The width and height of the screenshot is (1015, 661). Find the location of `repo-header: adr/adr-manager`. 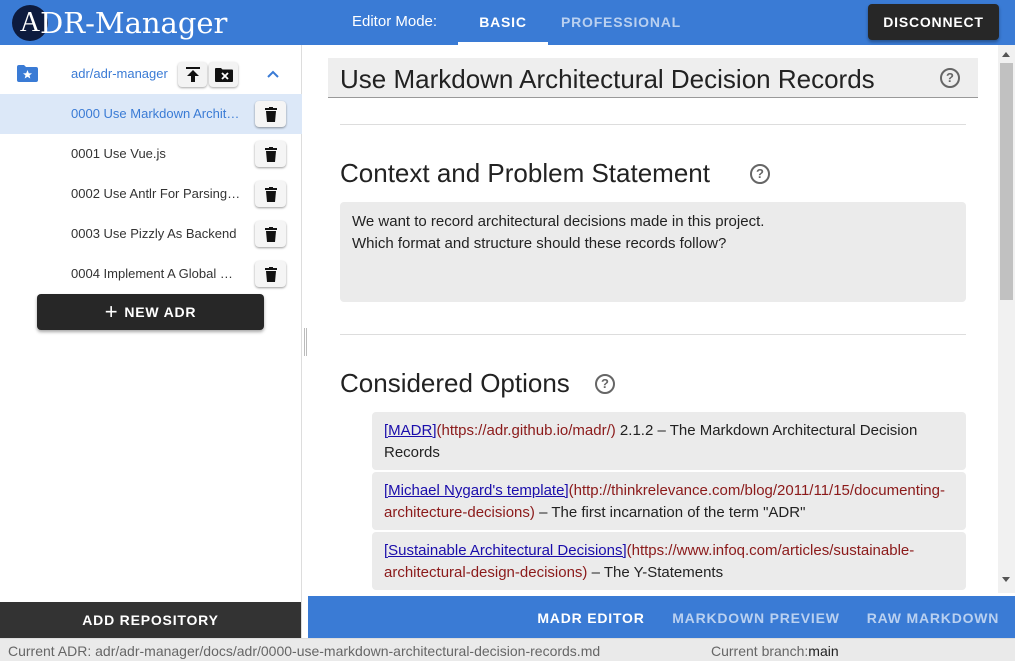

repo-header: adr/adr-manager is located at coordinates (151, 74).